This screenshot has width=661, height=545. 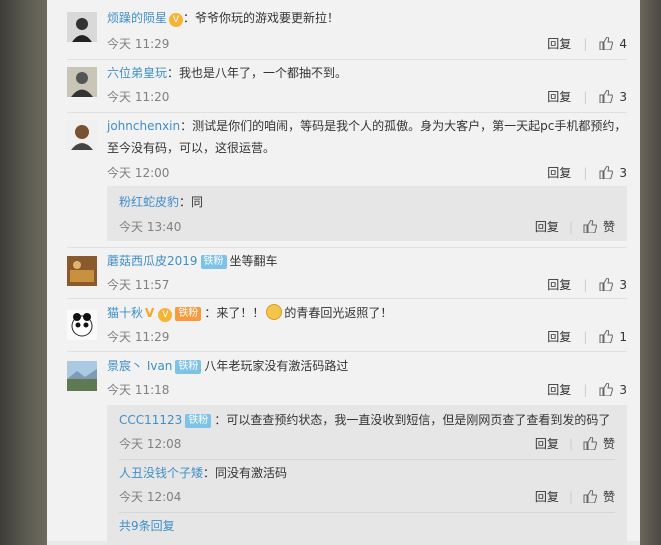 I want to click on timestamp: 今天 12:04, so click(x=150, y=497).